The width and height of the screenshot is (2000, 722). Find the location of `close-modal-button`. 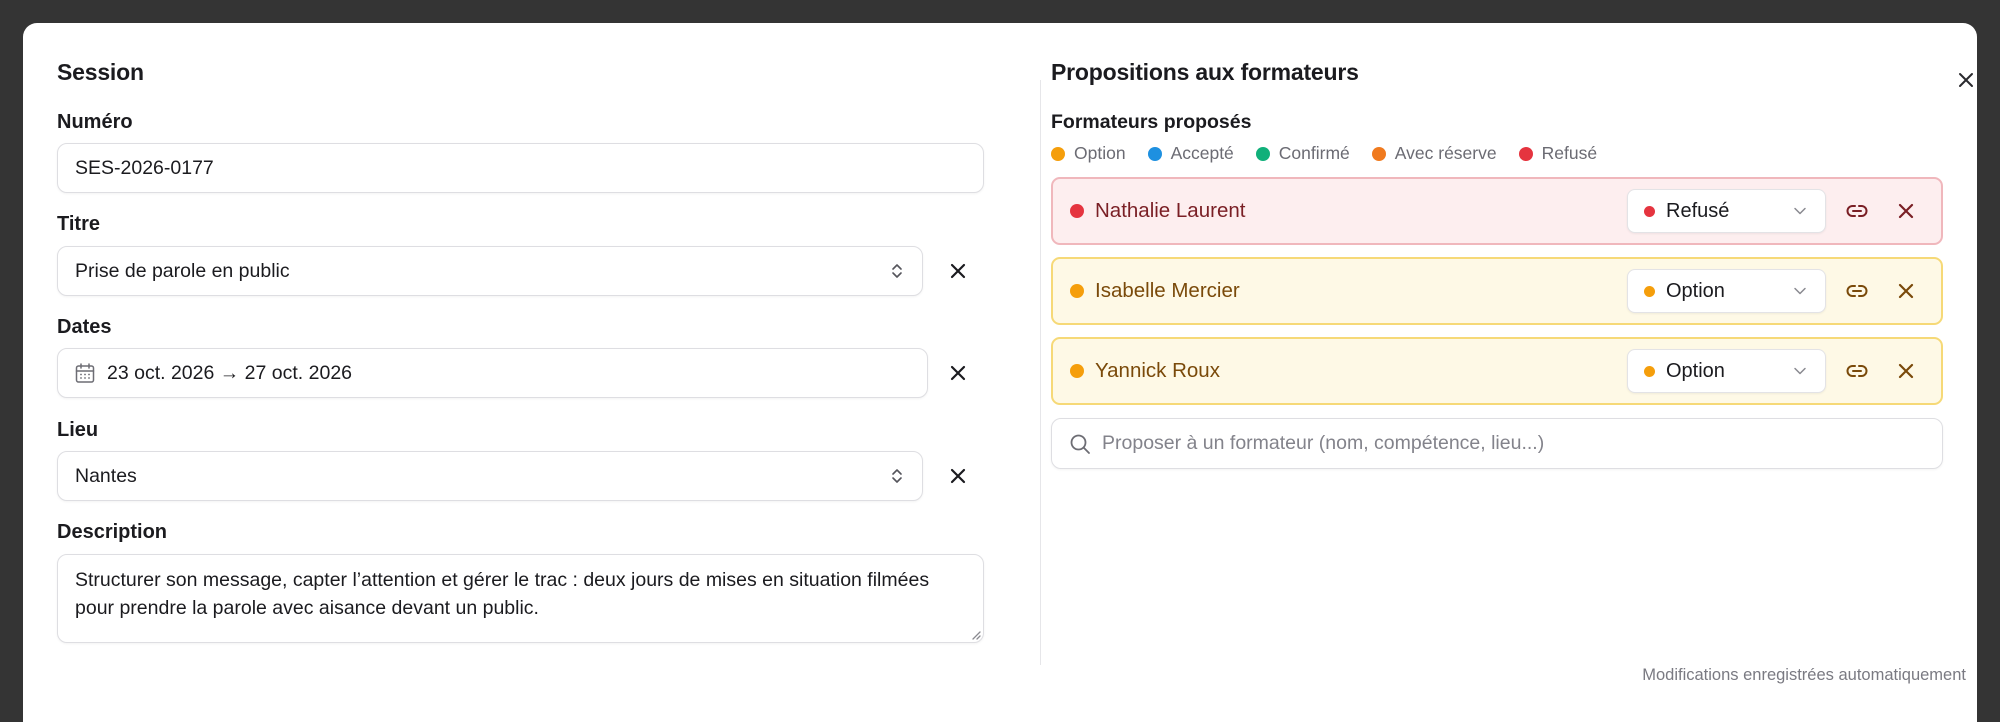

close-modal-button is located at coordinates (1966, 80).